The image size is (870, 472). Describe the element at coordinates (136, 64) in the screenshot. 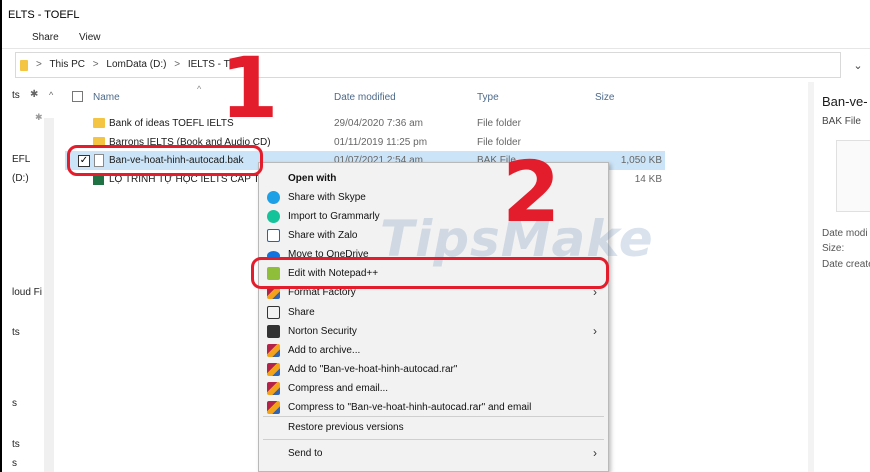

I see `breadcrumb-lomdata: LomData (D:)` at that location.